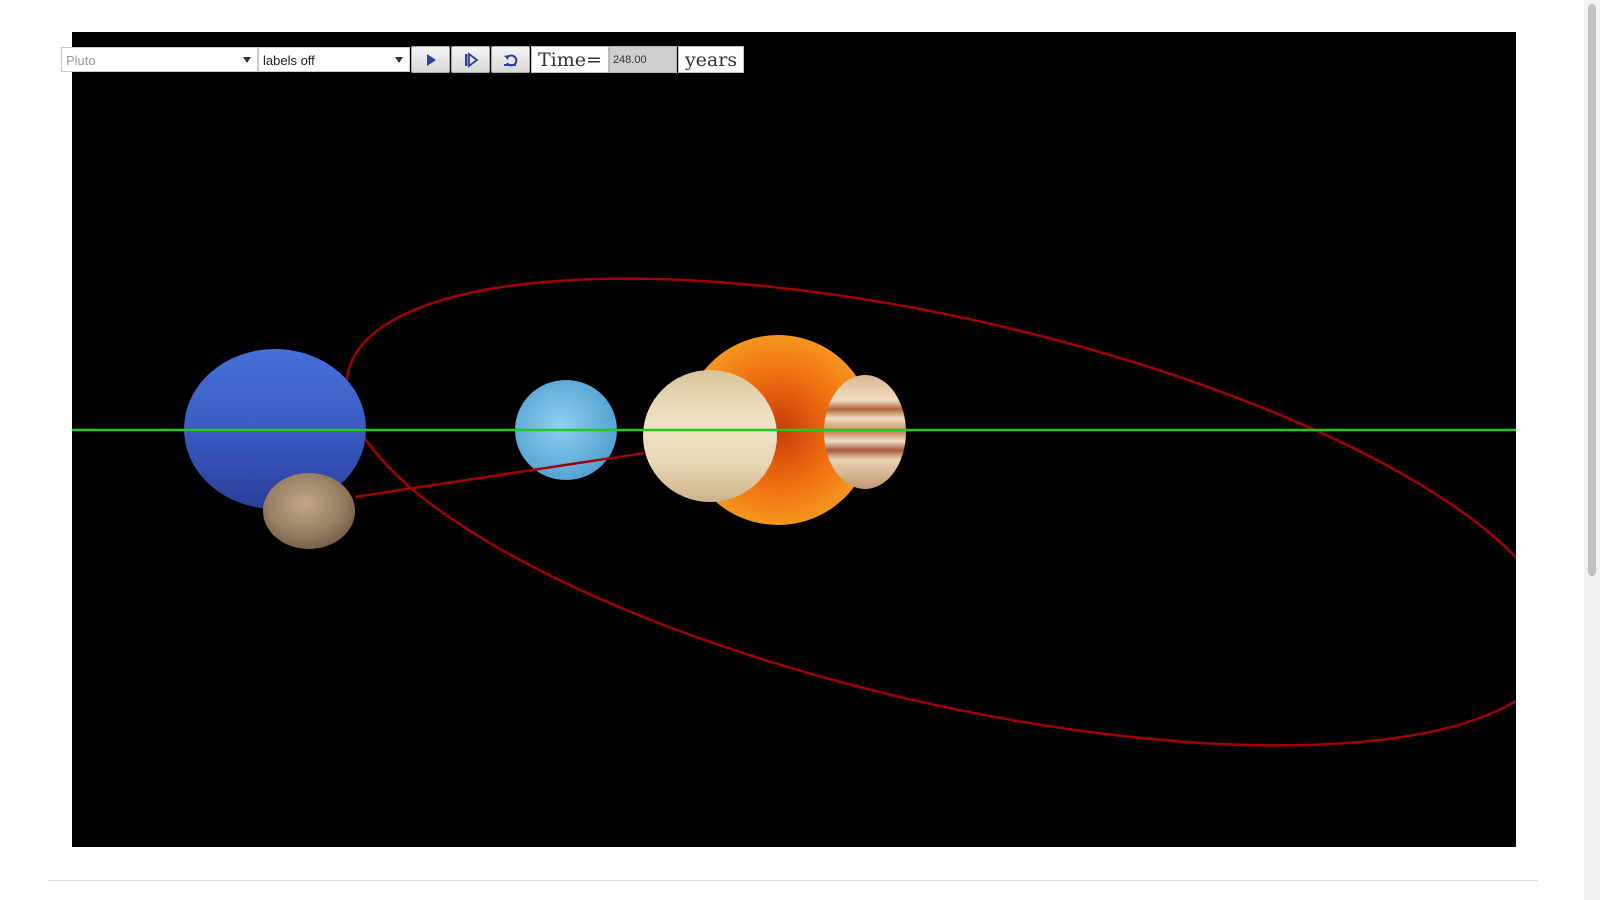 The height and width of the screenshot is (900, 1600). Describe the element at coordinates (159, 59) in the screenshot. I see `body-select: Pluto` at that location.